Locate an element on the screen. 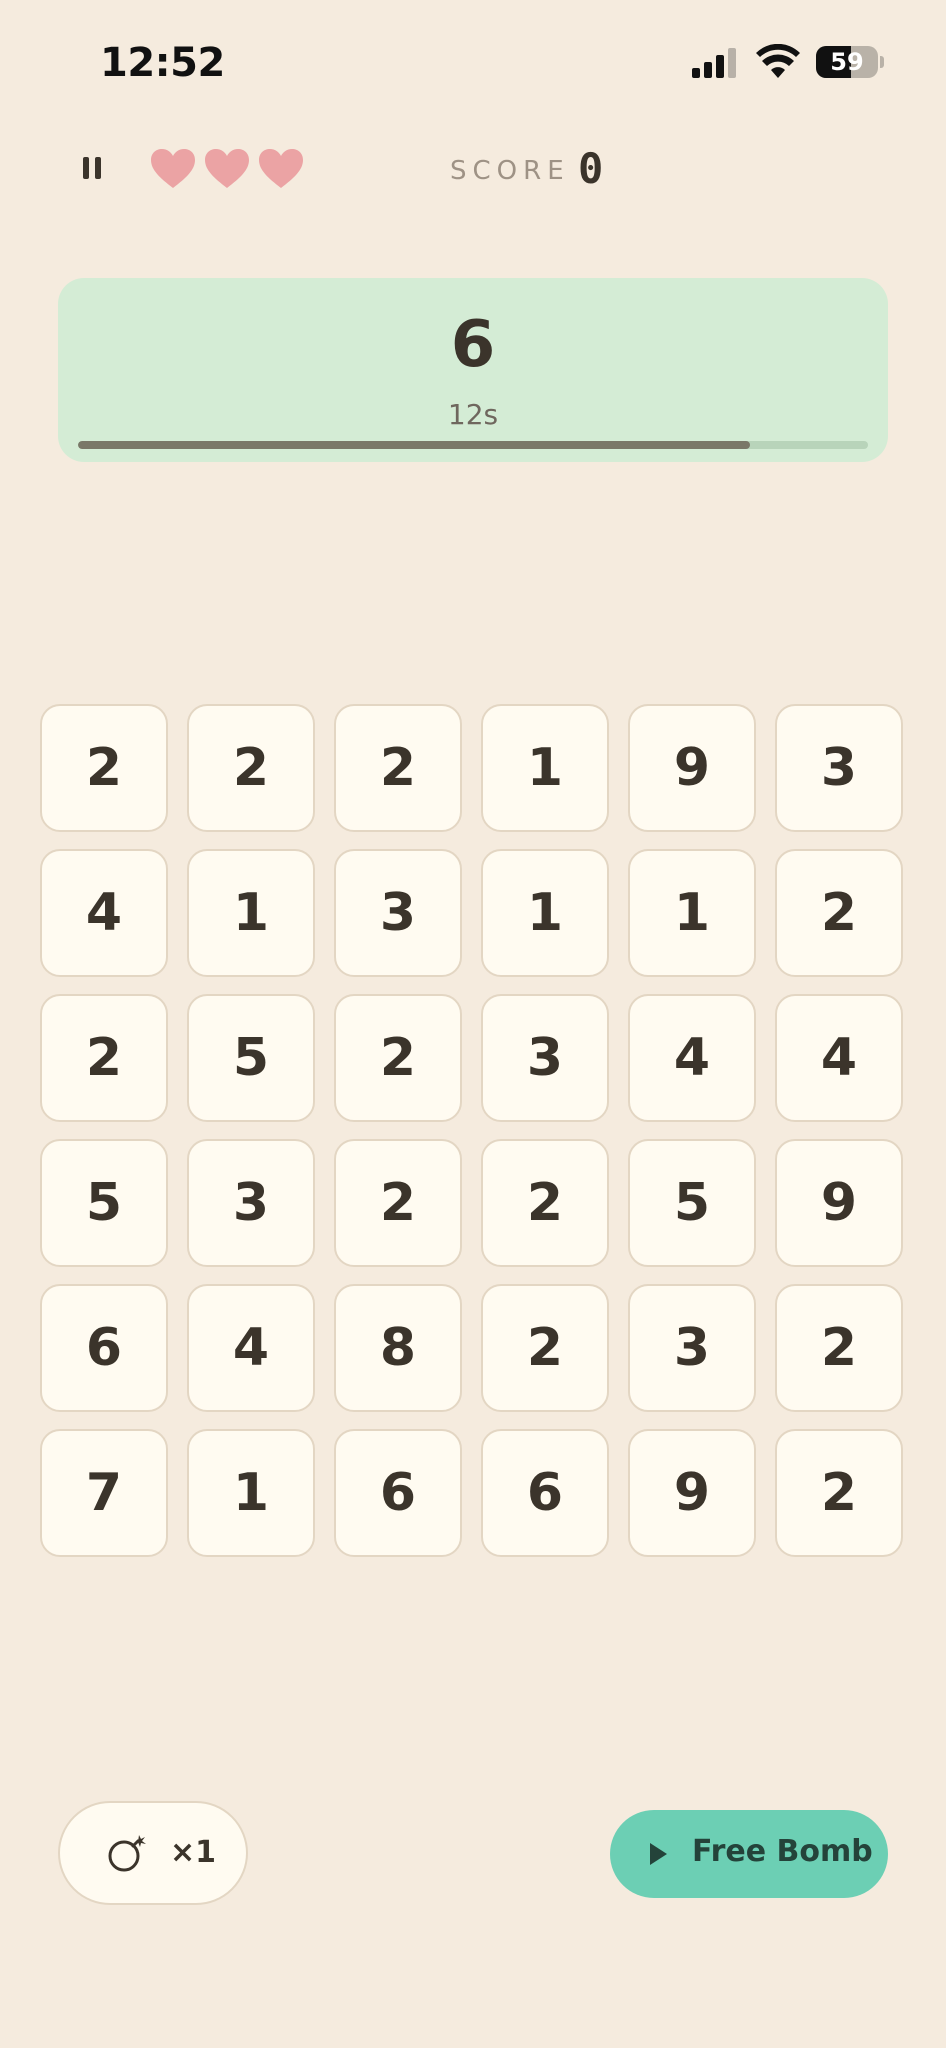  target-panel: 6 12s is located at coordinates (473, 370).